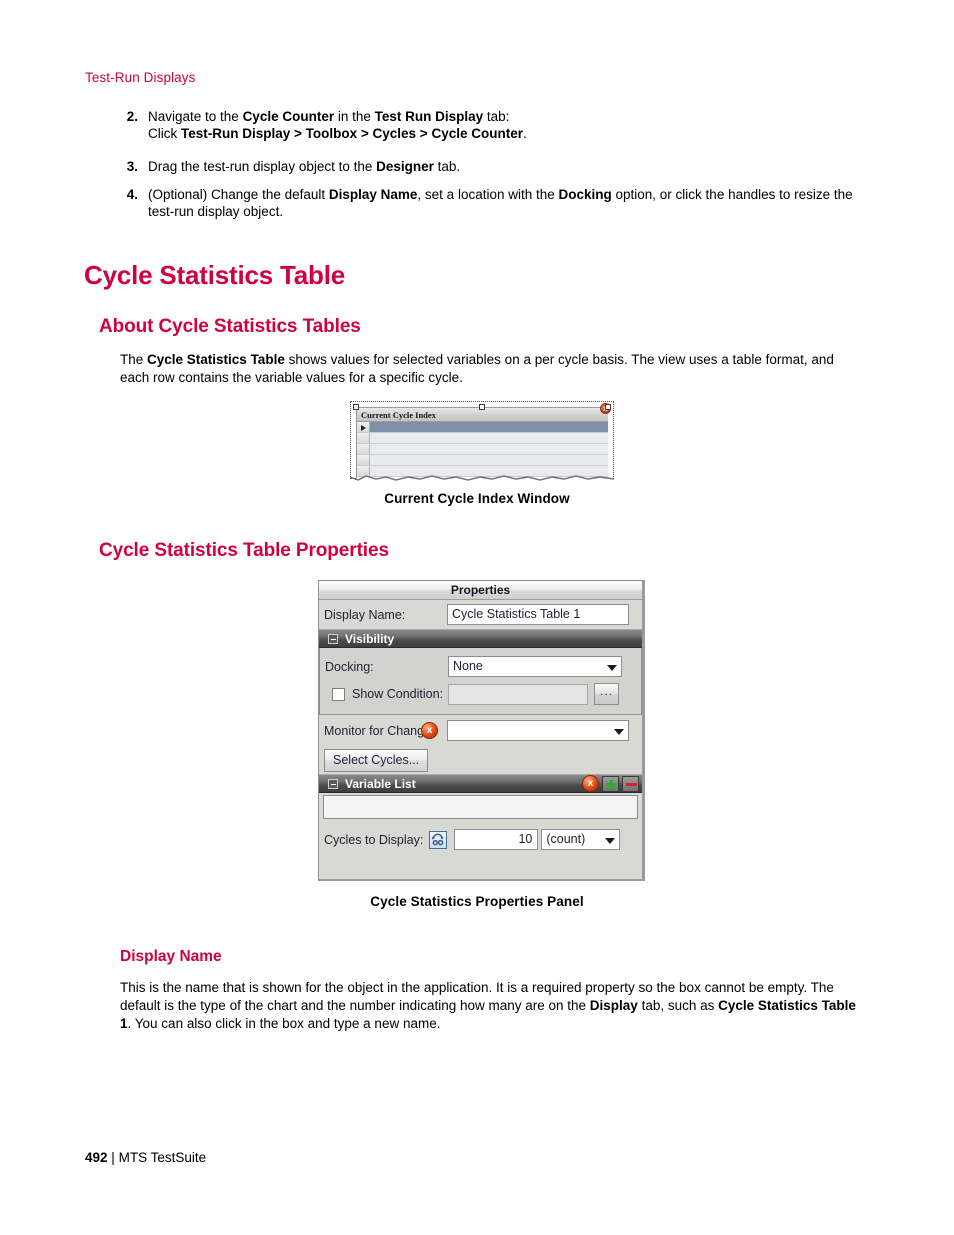  I want to click on torn-edge-decoration, so click(482, 478).